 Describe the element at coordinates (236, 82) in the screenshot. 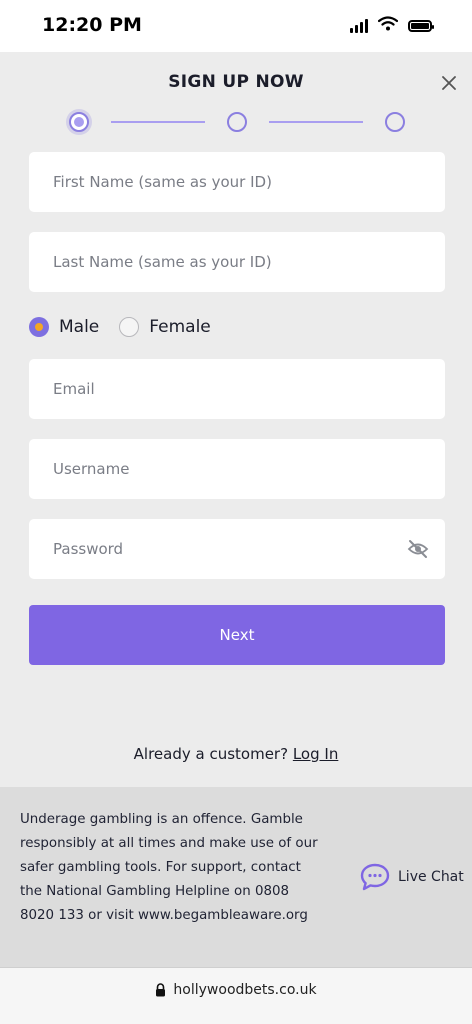

I see `page-title: SIGN UP NOW` at that location.